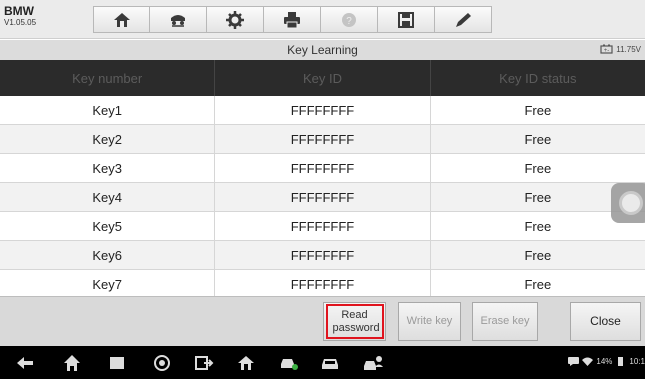 The height and width of the screenshot is (379, 645). I want to click on settings-icon, so click(235, 19).